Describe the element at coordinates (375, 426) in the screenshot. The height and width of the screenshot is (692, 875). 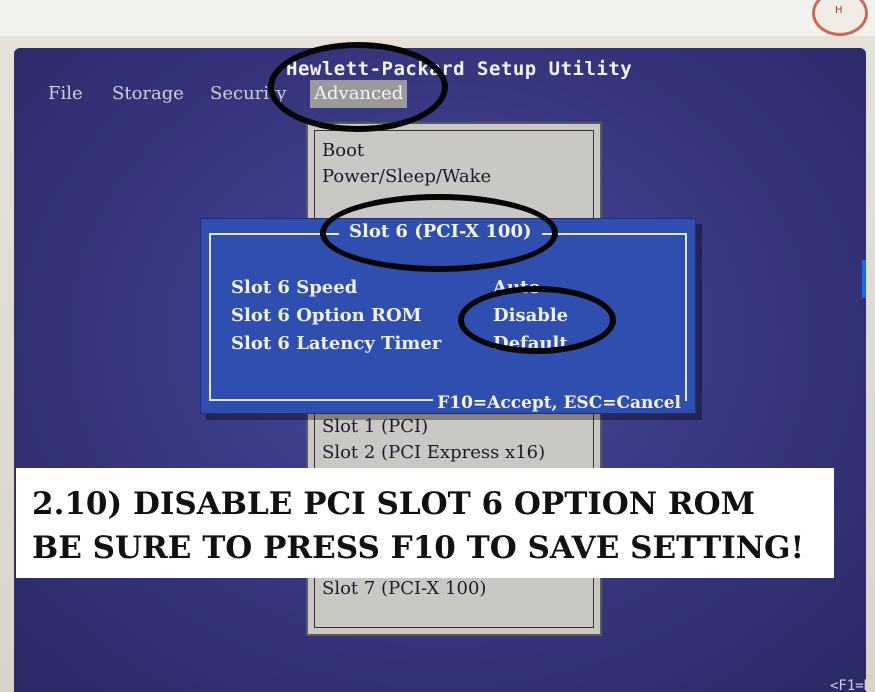
I see `dropdown-item-slot1: Slot 1 (PCI)` at that location.